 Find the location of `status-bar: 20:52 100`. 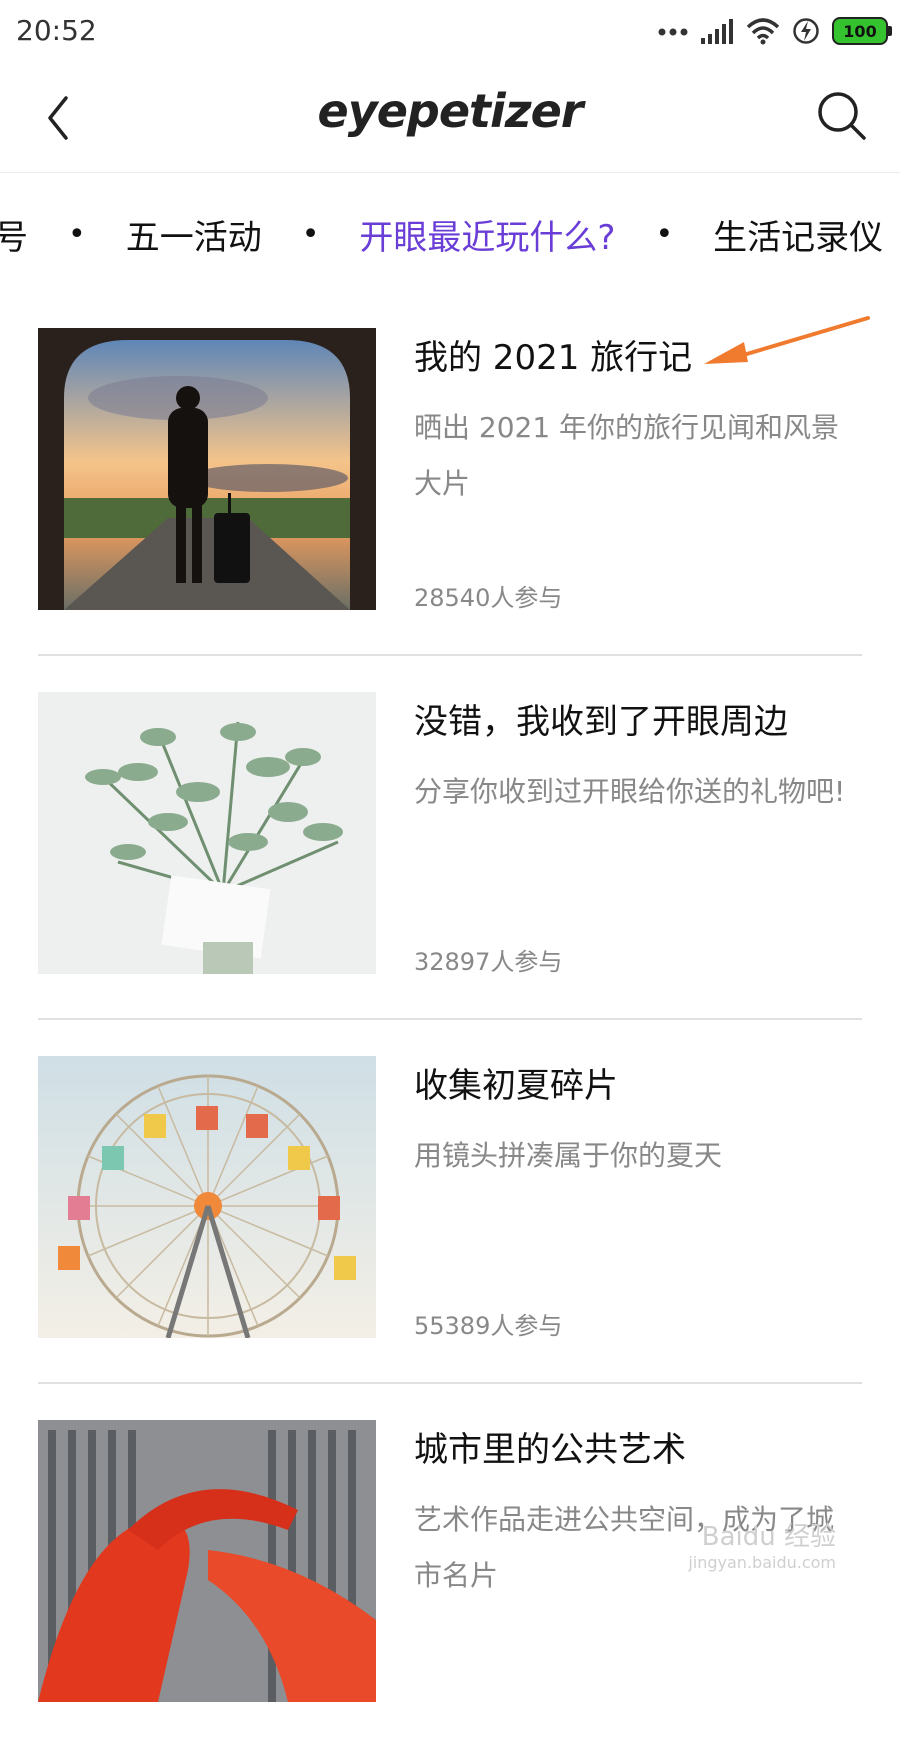

status-bar: 20:52 100 is located at coordinates (450, 31).